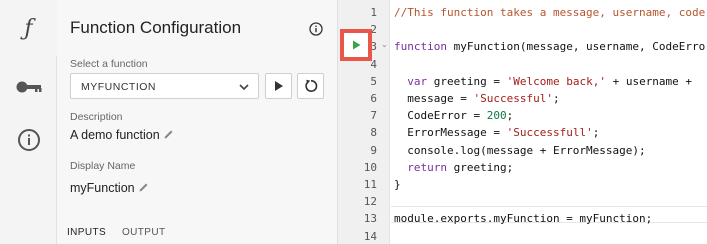 The image size is (707, 244). I want to click on function-select: MYFUNCTION, so click(164, 86).